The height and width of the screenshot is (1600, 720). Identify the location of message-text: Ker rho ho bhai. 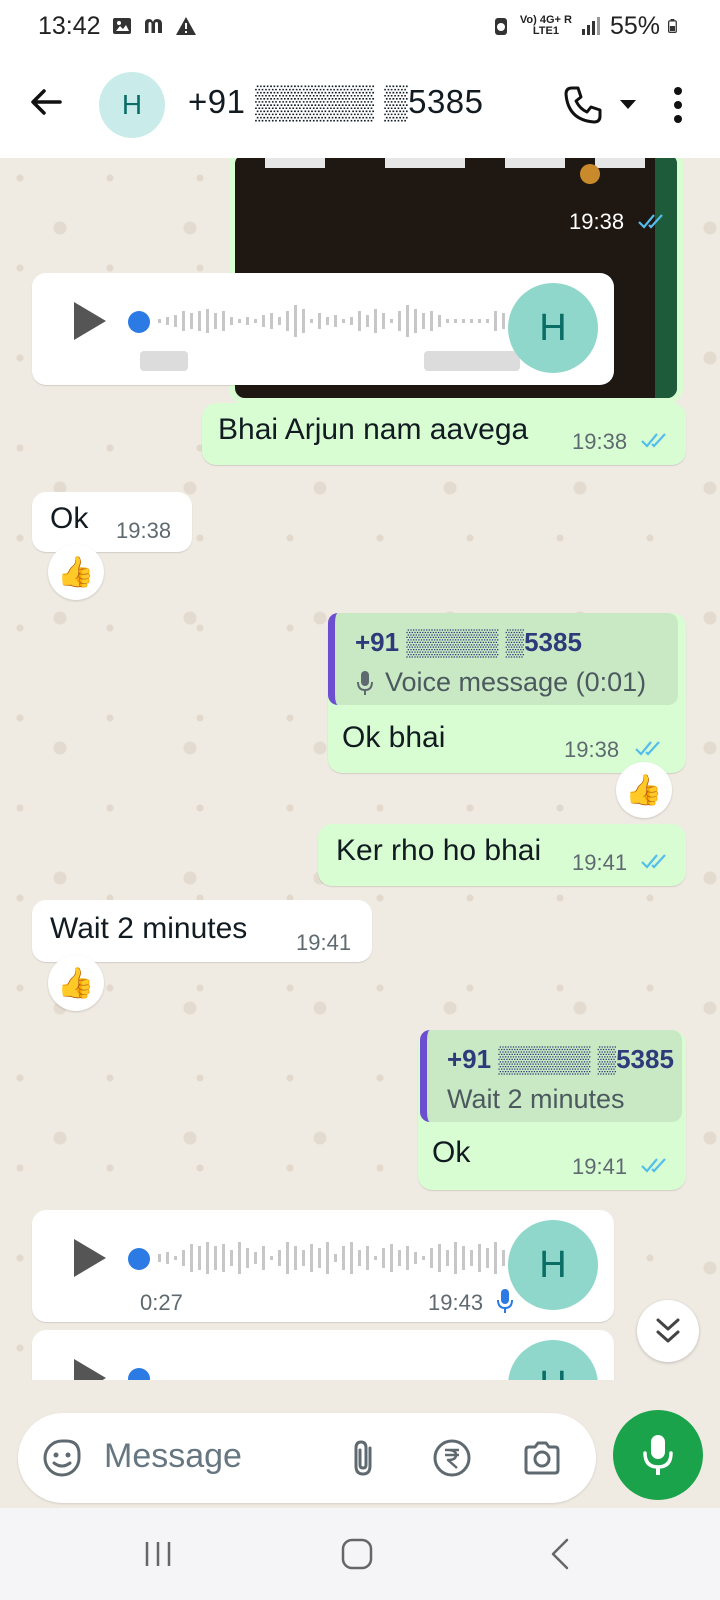
(439, 850).